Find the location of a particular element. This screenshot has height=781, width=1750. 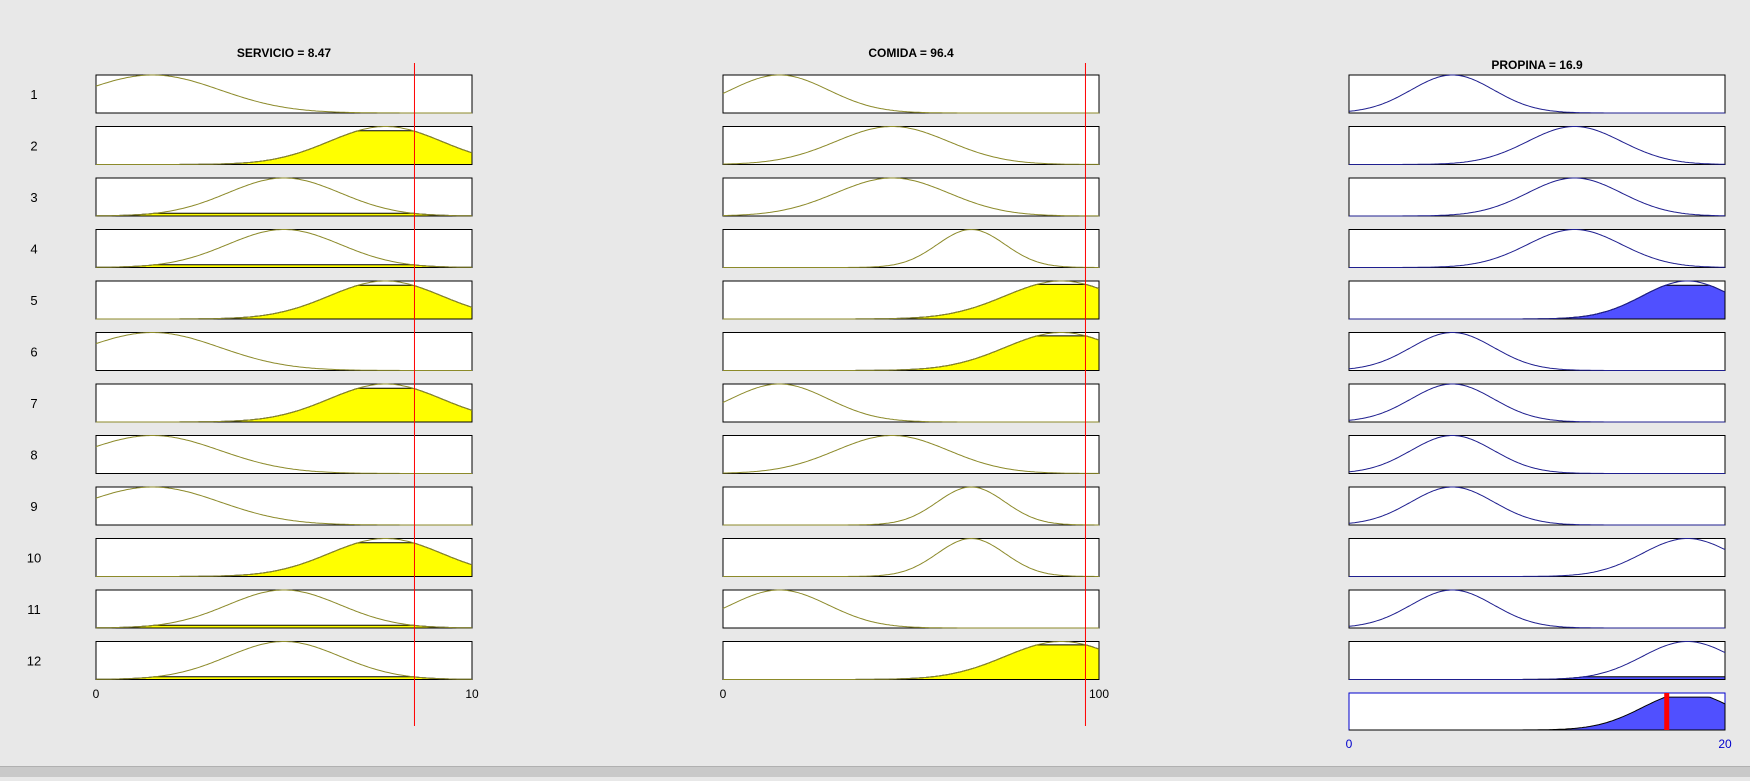

rule-label: 9 is located at coordinates (33, 506).